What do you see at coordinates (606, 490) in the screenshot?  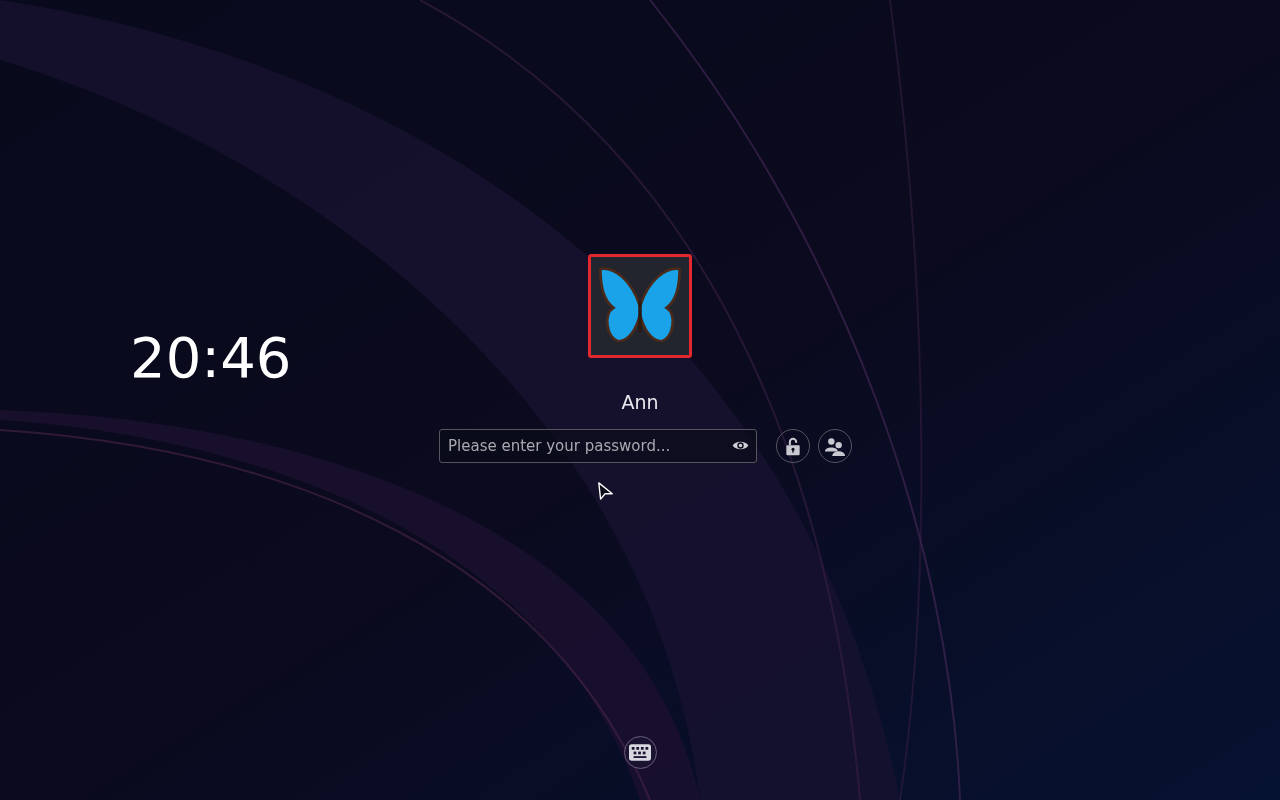 I see `mouse-pointer-icon` at bounding box center [606, 490].